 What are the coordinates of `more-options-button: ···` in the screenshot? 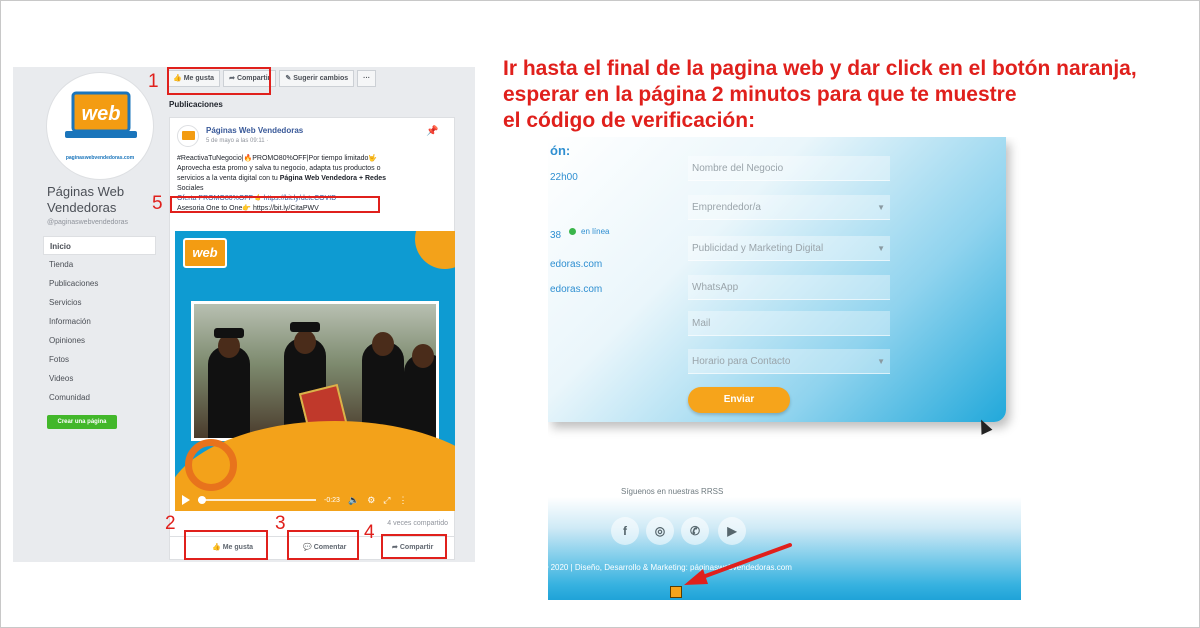 It's located at (367, 78).